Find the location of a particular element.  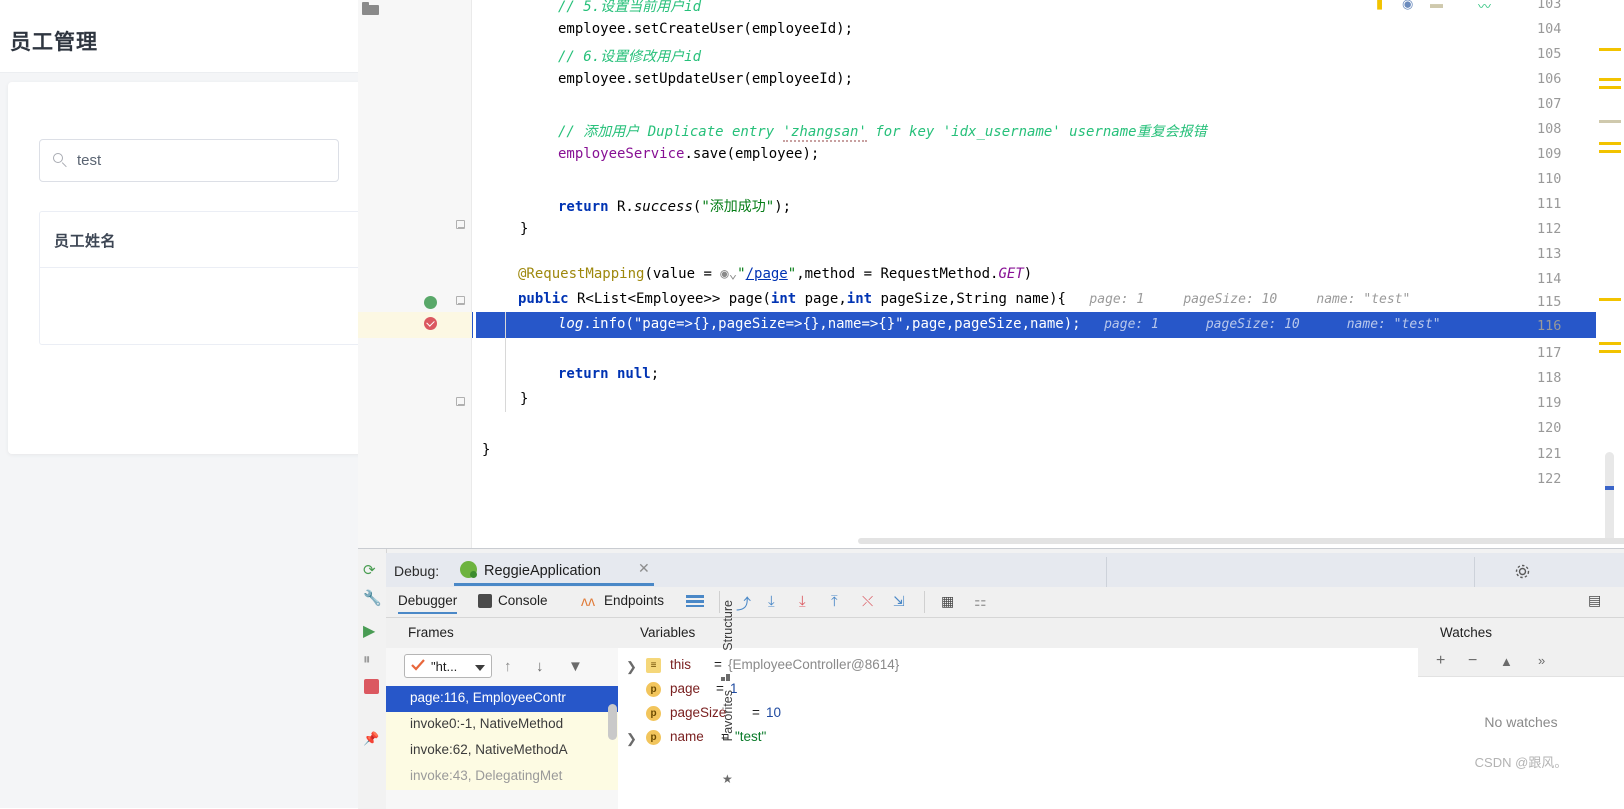

restore-layout-icon: ▤ is located at coordinates (1594, 600).